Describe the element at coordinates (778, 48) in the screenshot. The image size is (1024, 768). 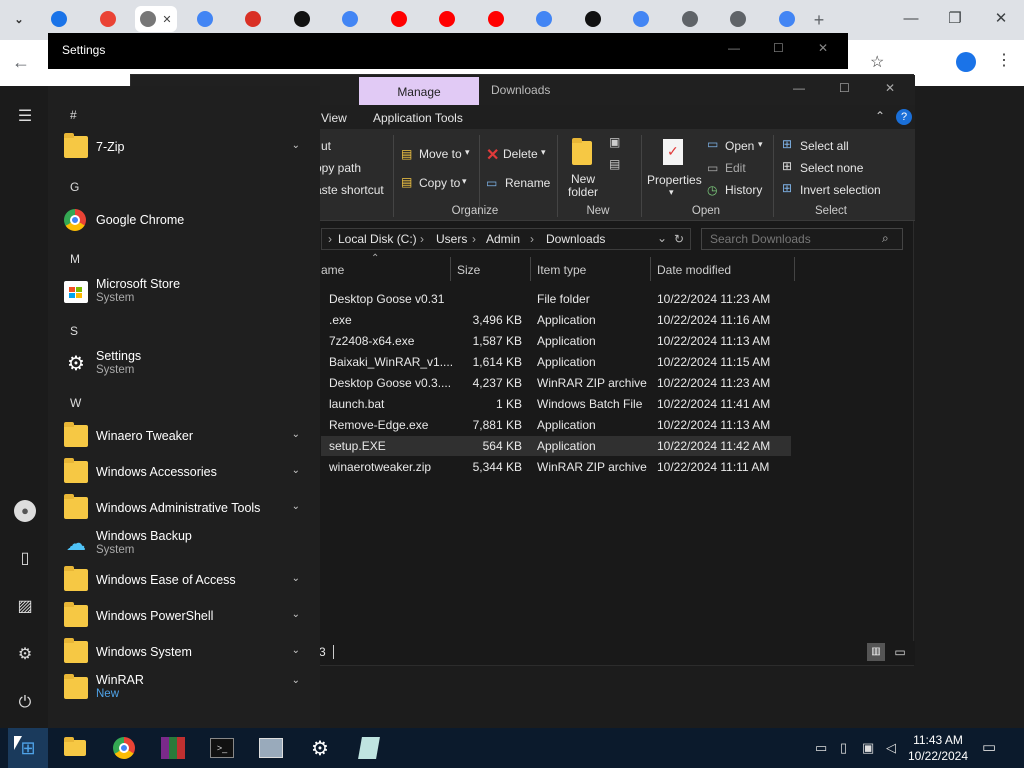
I see `settings-maximize-button: ☐` at that location.